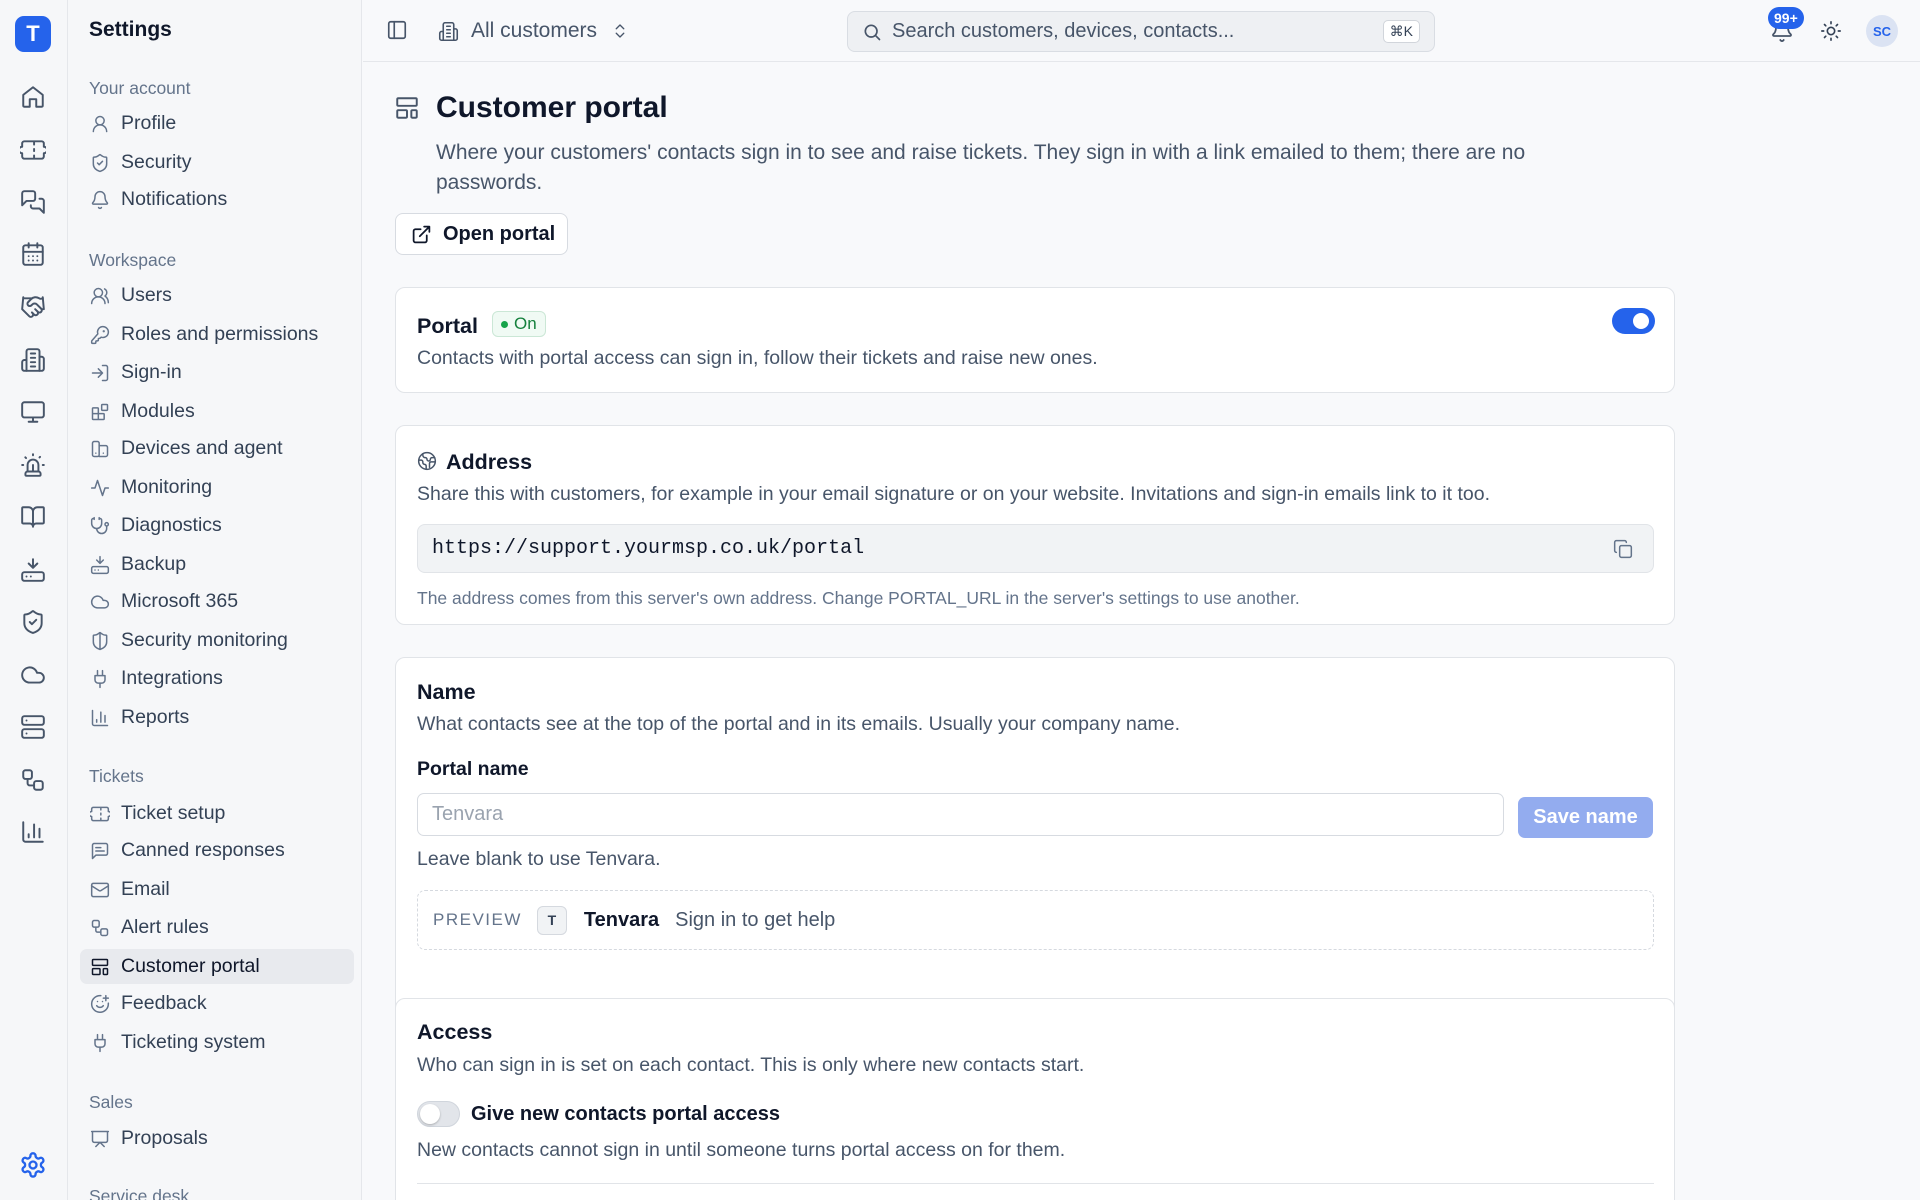  What do you see at coordinates (140, 88) in the screenshot?
I see `section-your-account: Your account` at bounding box center [140, 88].